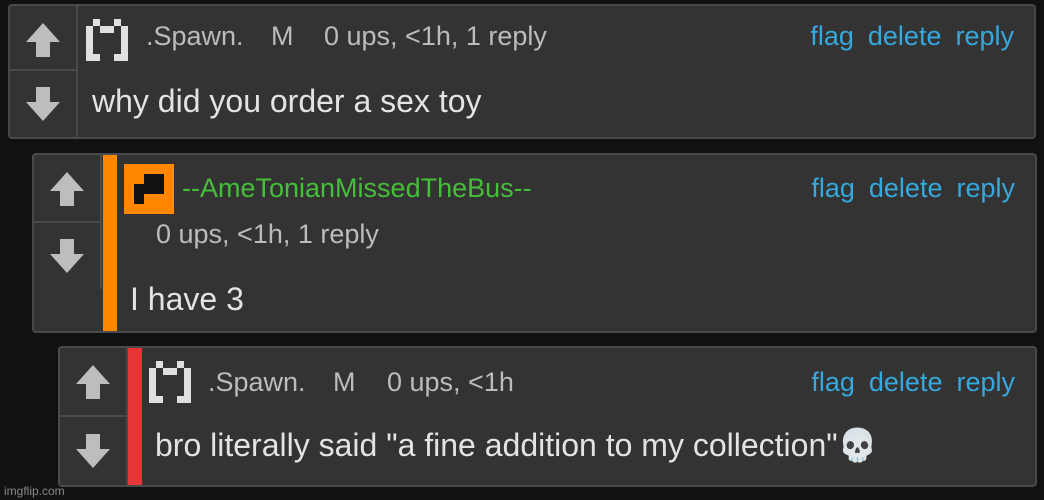 The image size is (1044, 500). I want to click on orange-square-avatar-icon, so click(149, 189).